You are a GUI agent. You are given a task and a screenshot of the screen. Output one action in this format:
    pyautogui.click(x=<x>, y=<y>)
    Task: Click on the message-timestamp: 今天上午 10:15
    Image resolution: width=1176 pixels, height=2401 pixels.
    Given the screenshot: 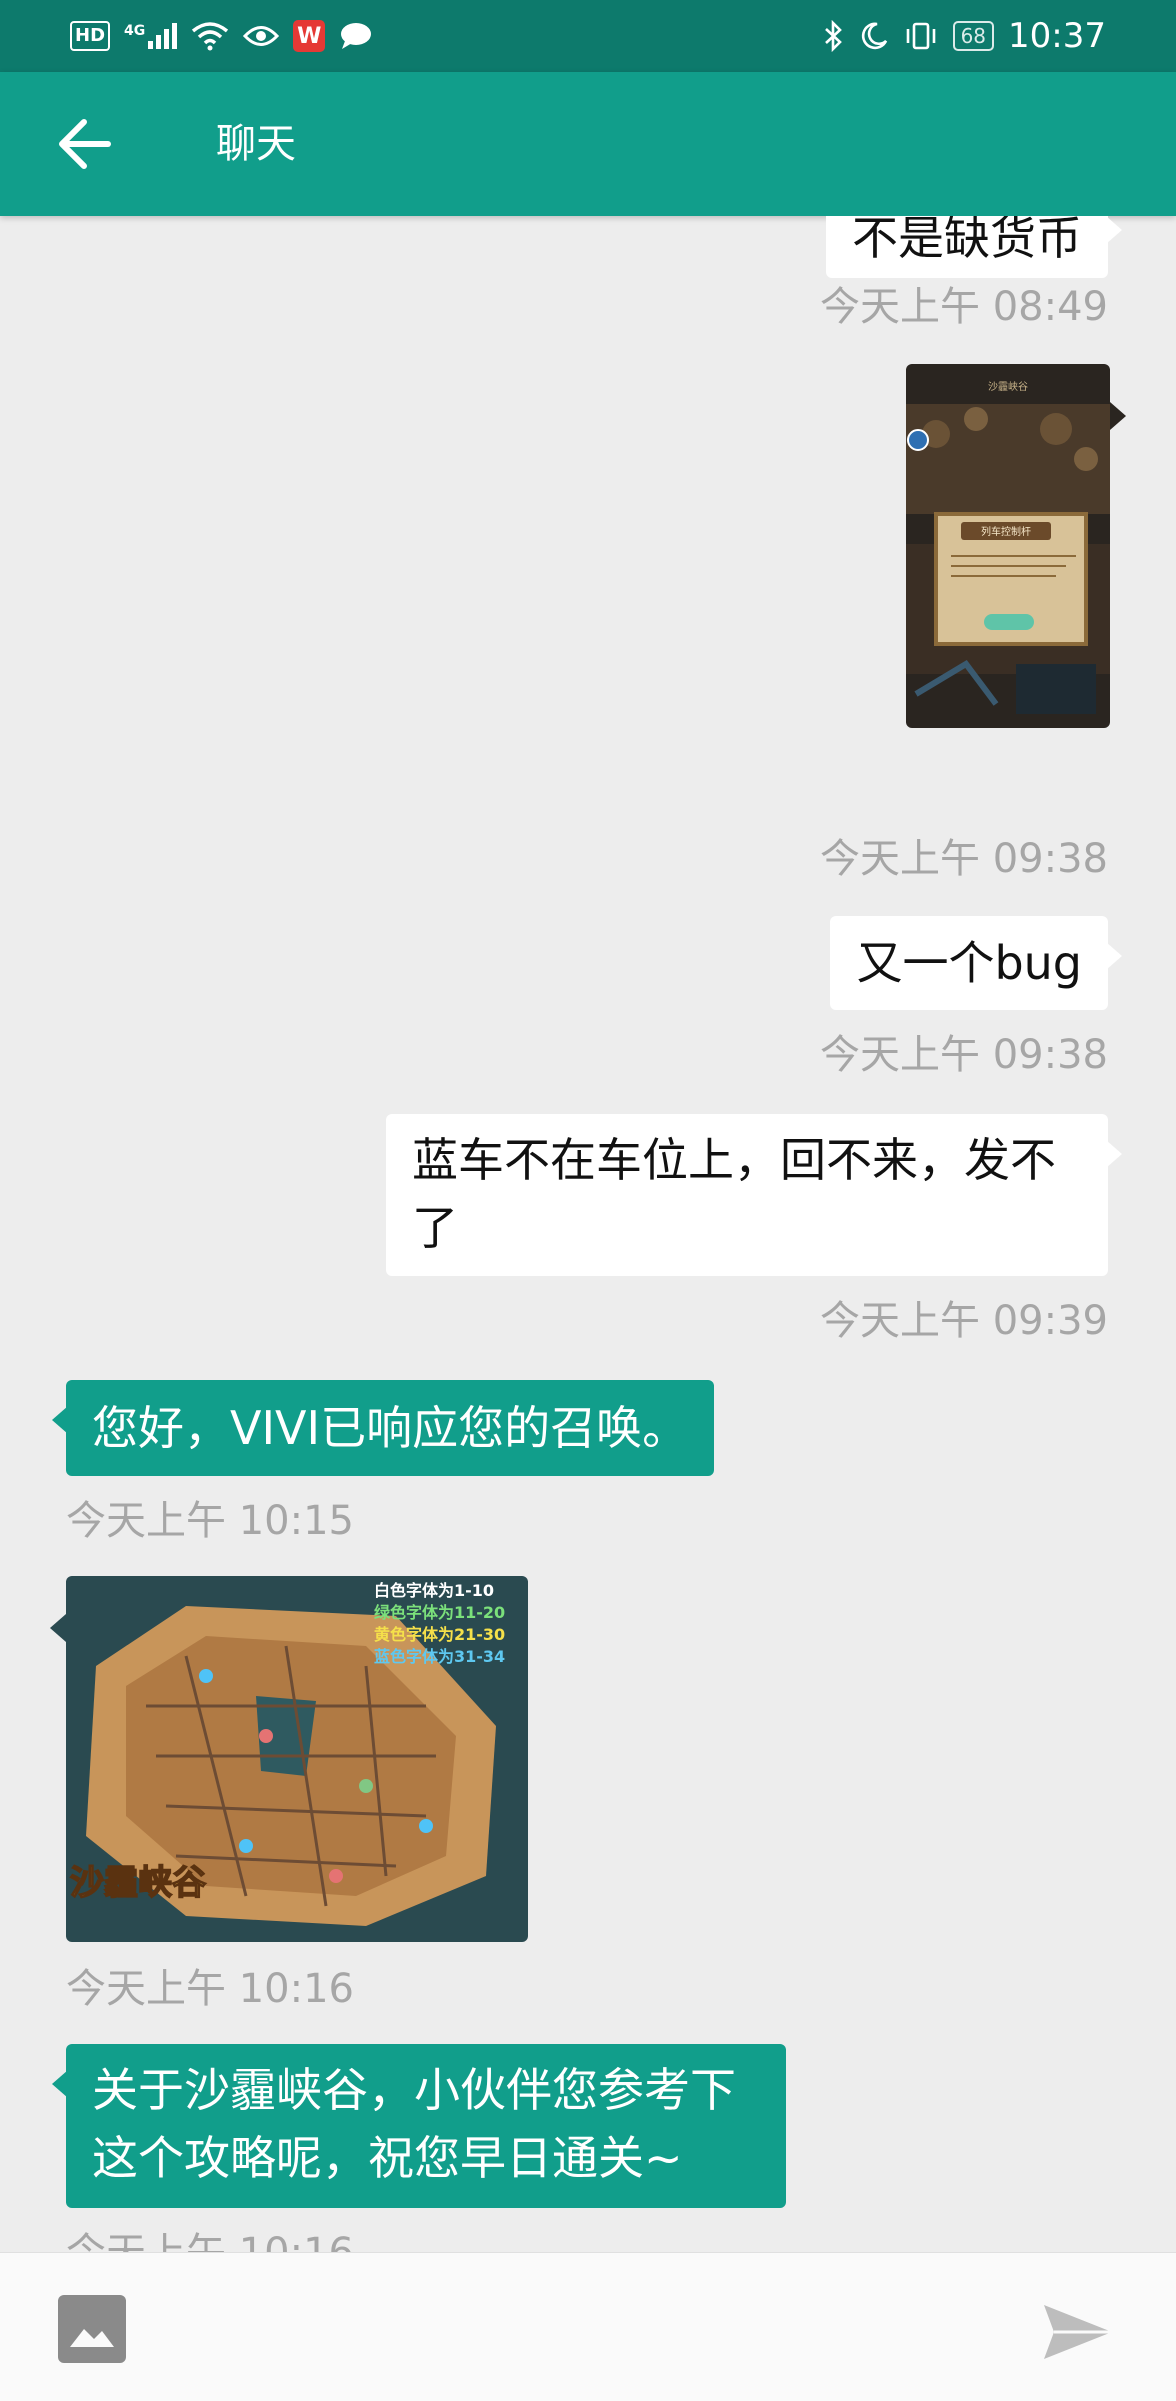 What is the action you would take?
    pyautogui.click(x=210, y=1521)
    